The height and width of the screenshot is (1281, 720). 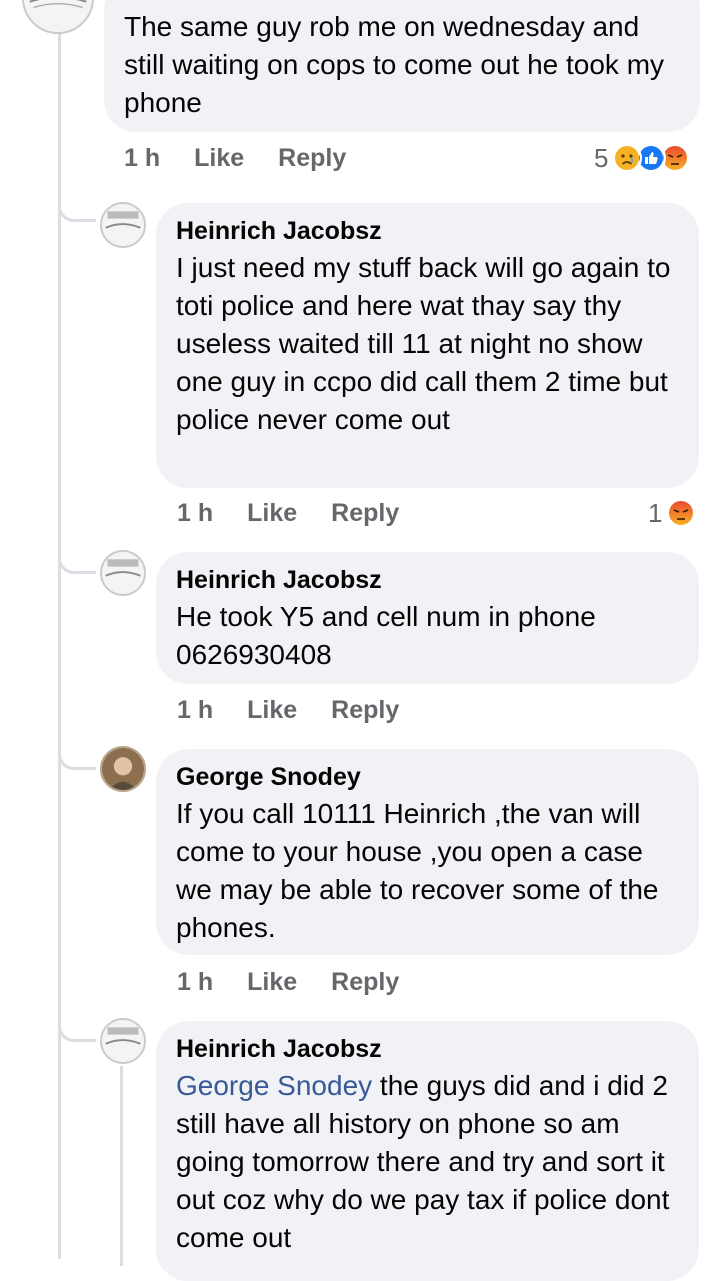 What do you see at coordinates (59, 629) in the screenshot?
I see `thread-line` at bounding box center [59, 629].